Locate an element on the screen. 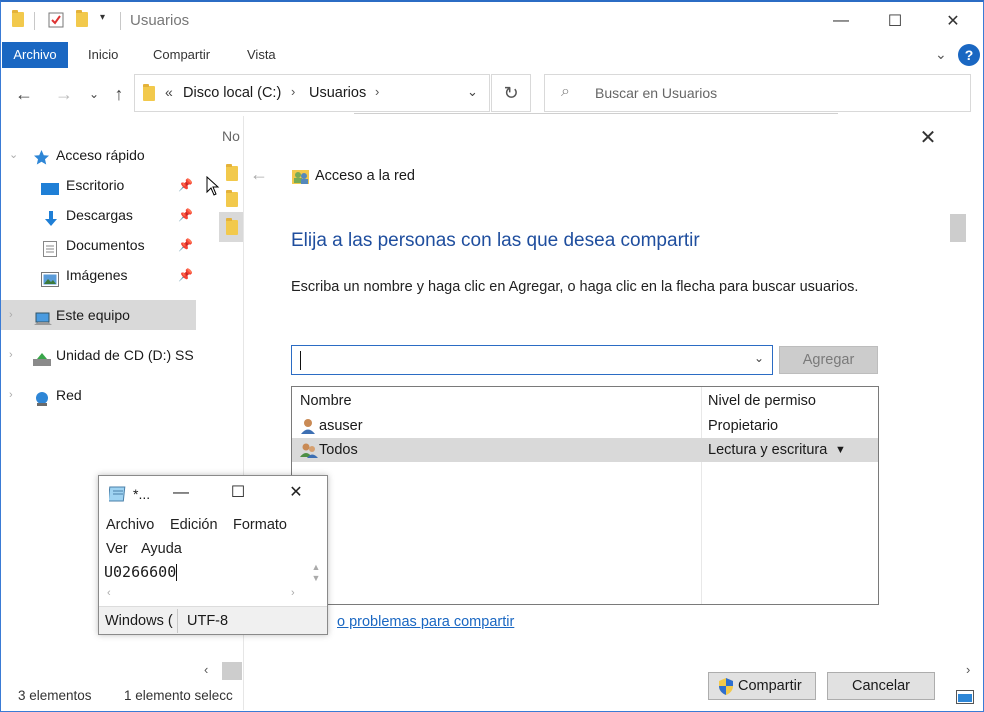 The image size is (984, 712). mouse-cursor-icon is located at coordinates (213, 185).